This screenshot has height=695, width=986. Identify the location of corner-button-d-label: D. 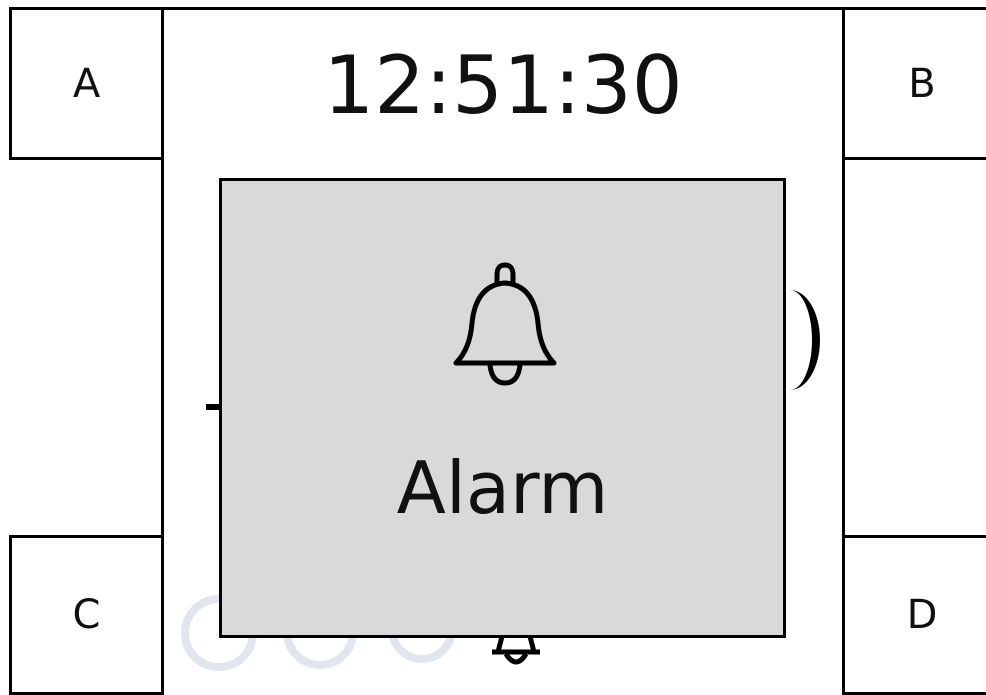
(922, 615).